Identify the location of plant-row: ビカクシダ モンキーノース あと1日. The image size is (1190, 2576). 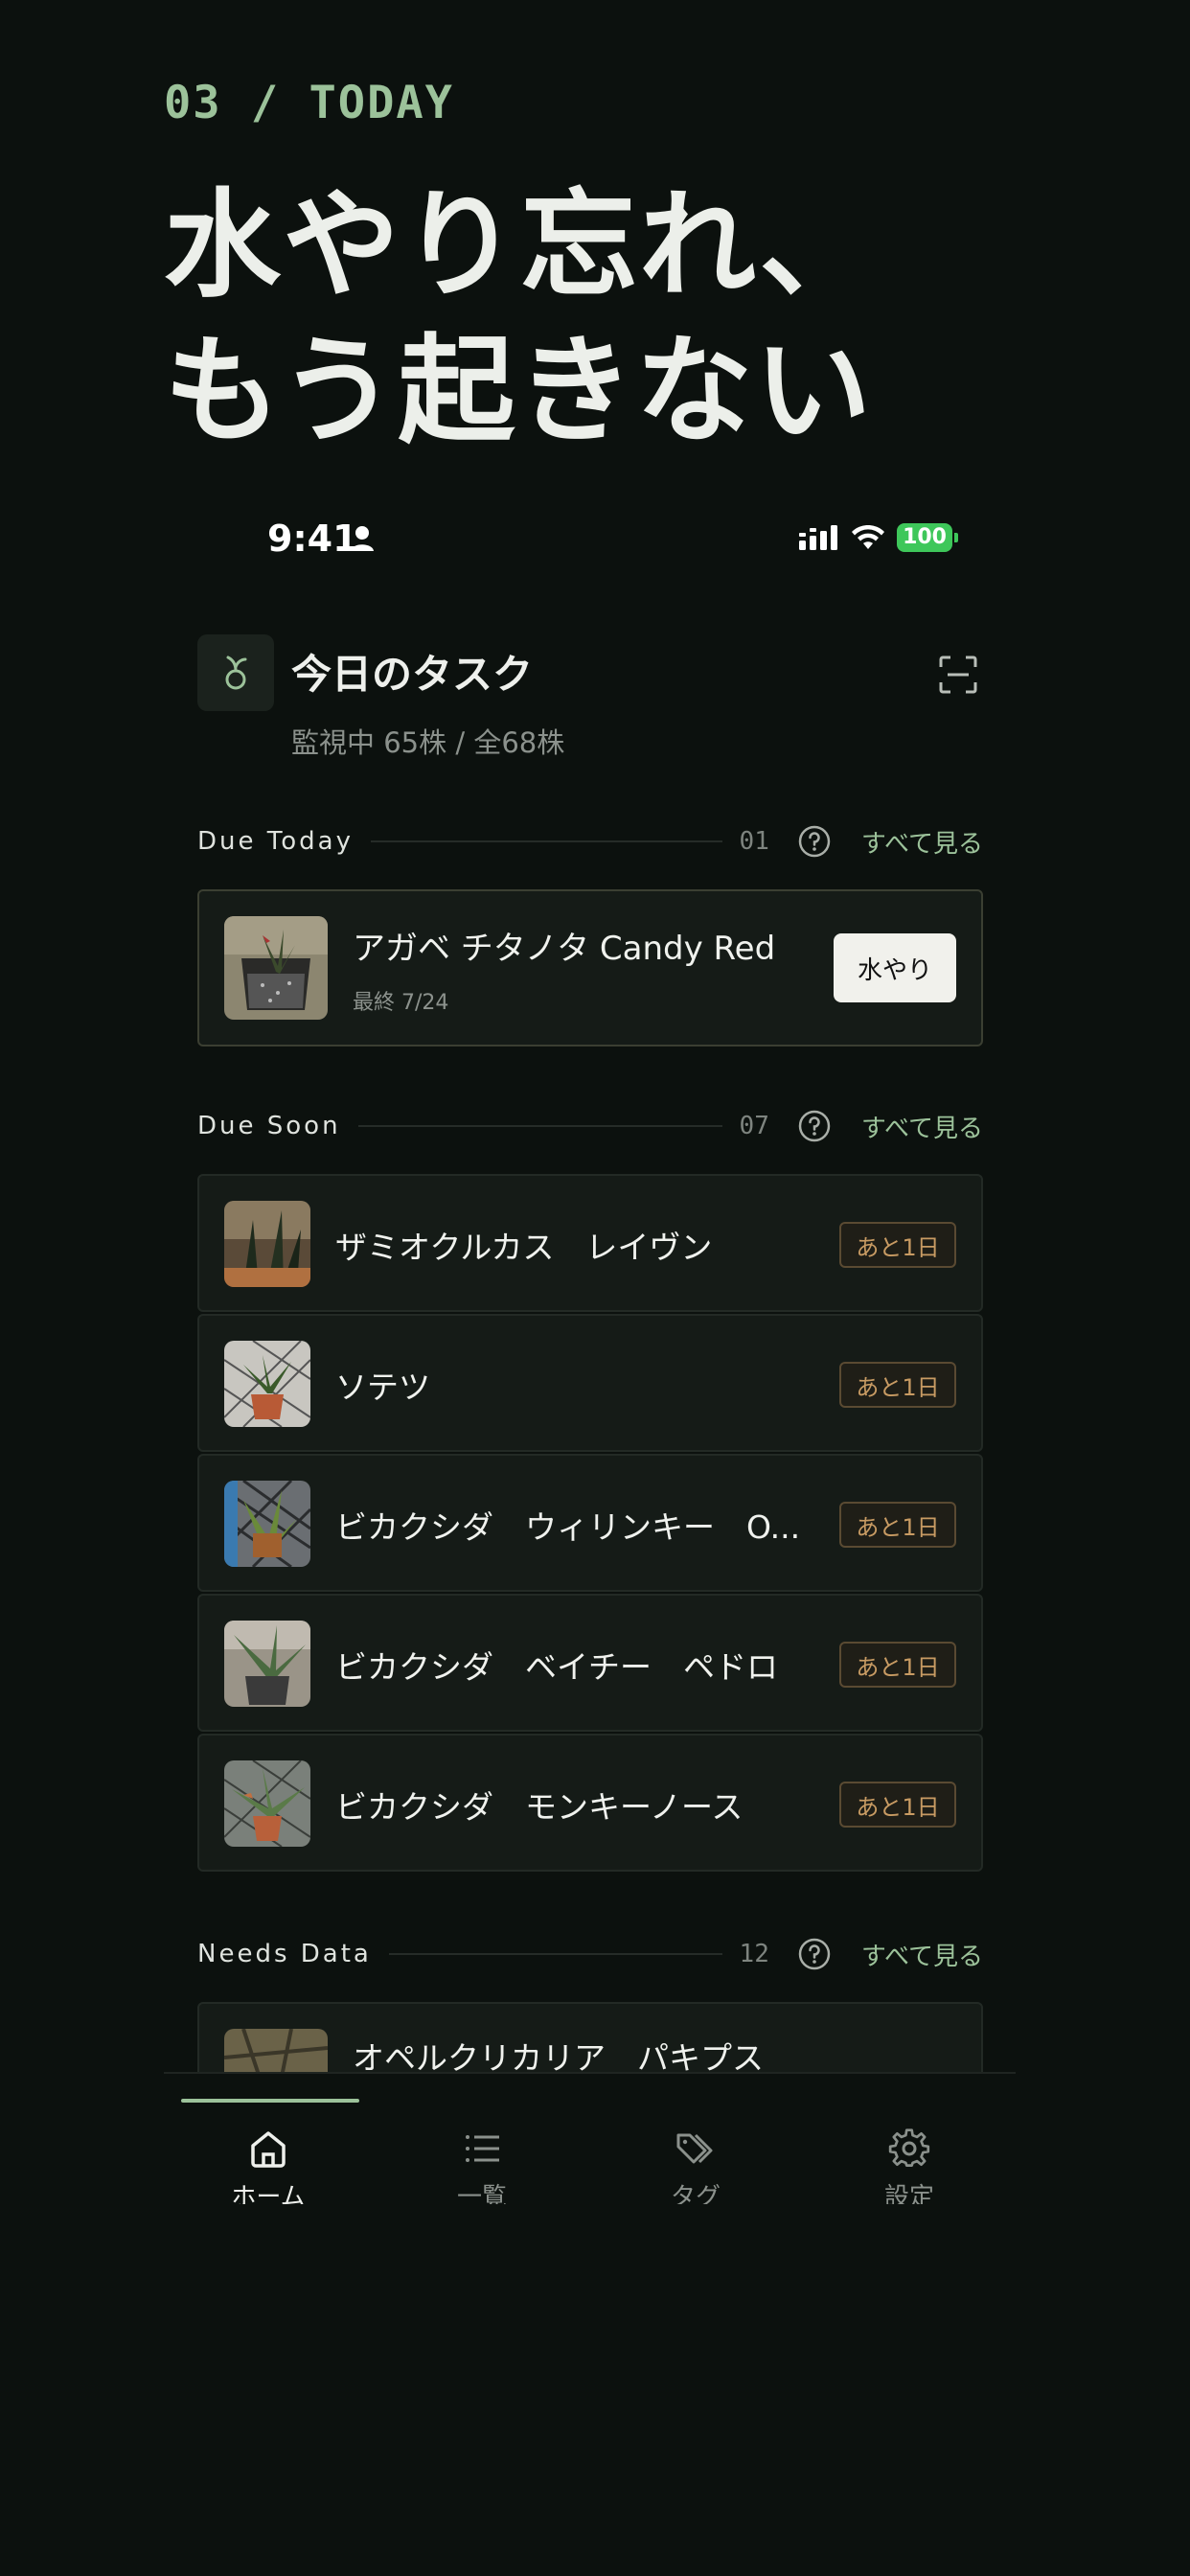
(590, 1803).